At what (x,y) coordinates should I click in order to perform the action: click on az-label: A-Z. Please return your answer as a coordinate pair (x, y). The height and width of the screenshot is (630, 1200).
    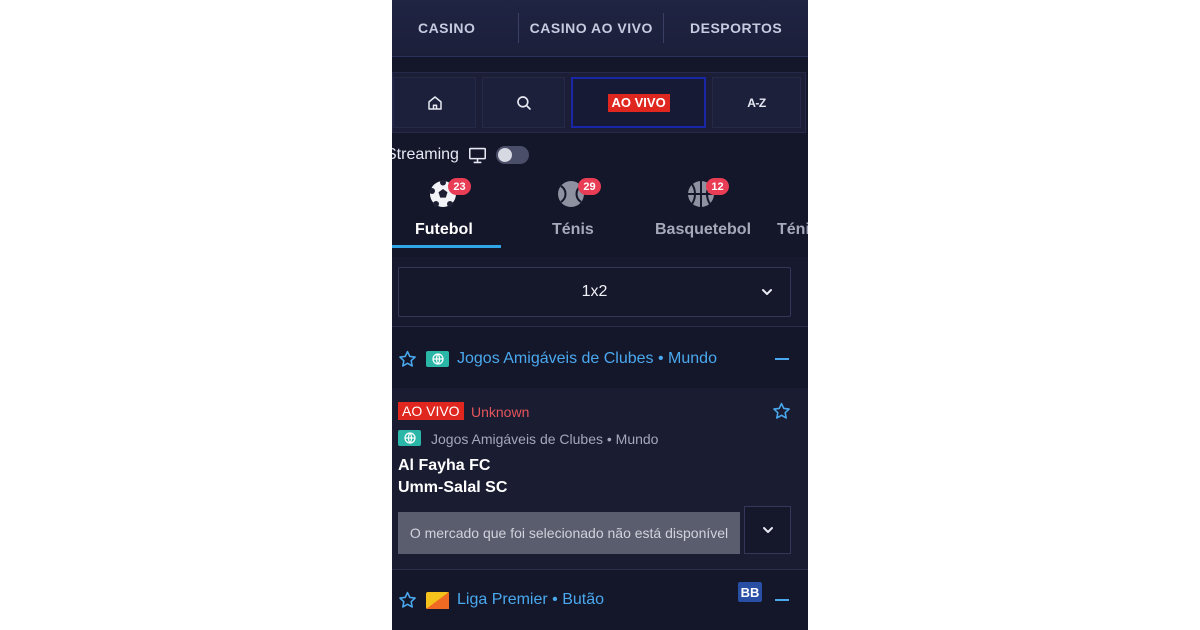
    Looking at the image, I should click on (756, 102).